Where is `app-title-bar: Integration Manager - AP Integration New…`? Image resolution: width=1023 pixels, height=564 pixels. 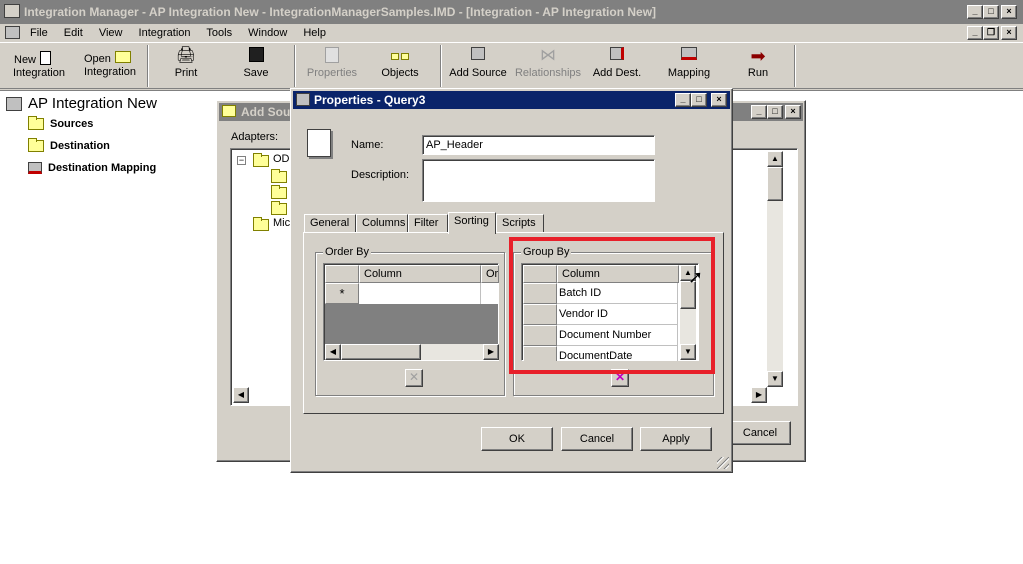 app-title-bar: Integration Manager - AP Integration New… is located at coordinates (511, 12).